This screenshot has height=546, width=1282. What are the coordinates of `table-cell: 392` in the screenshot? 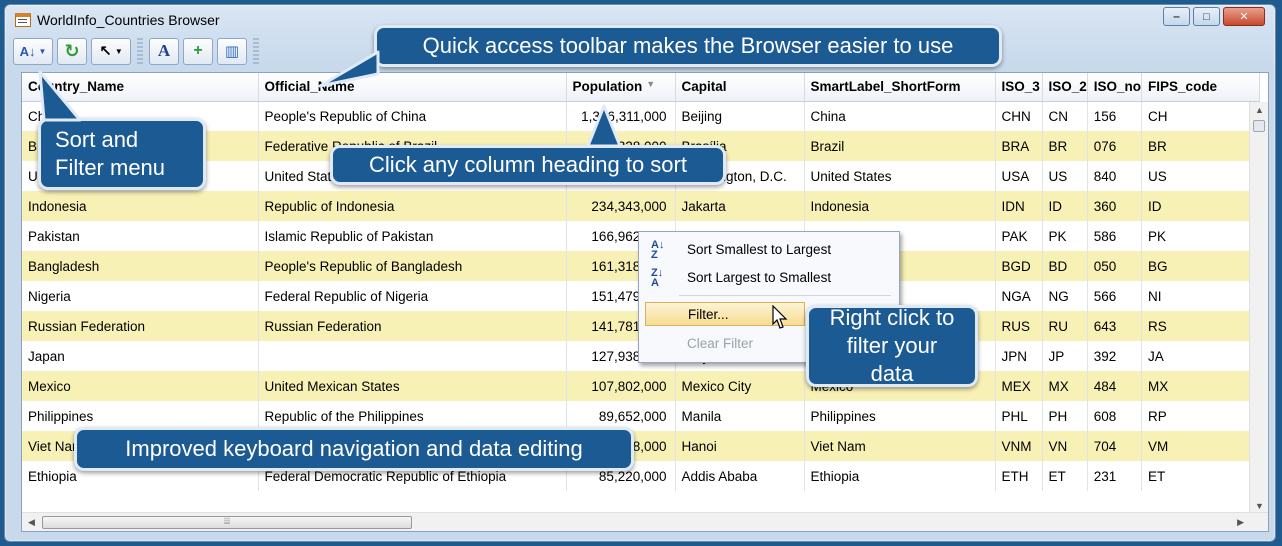 It's located at (1115, 356).